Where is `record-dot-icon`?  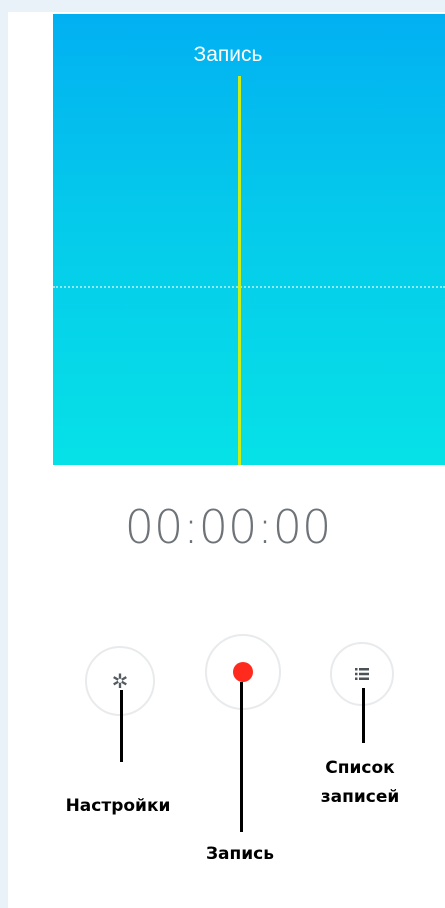 record-dot-icon is located at coordinates (243, 672).